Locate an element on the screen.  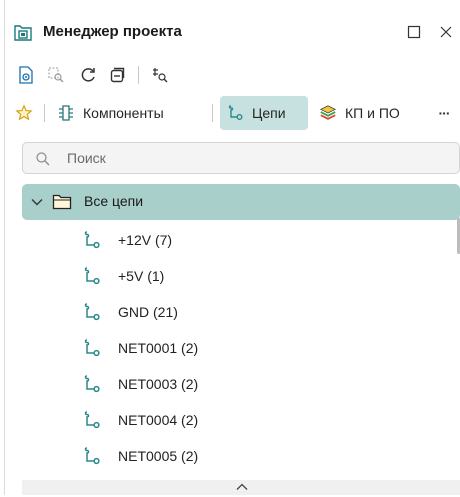
document-view-icon is located at coordinates (26, 75).